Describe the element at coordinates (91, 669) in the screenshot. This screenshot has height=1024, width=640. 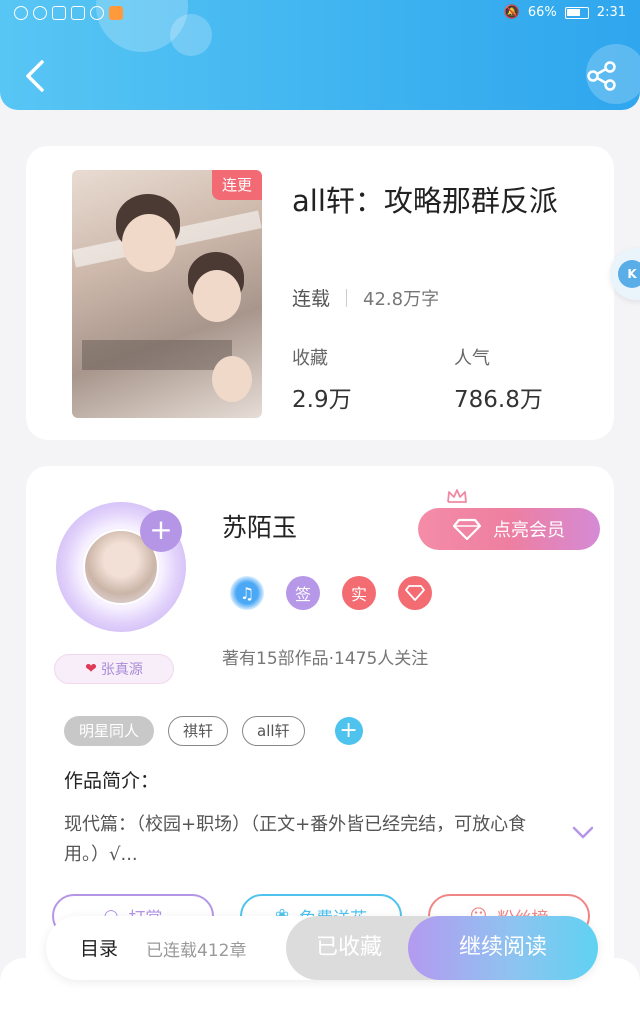
I see `heart-icon: ❤` at that location.